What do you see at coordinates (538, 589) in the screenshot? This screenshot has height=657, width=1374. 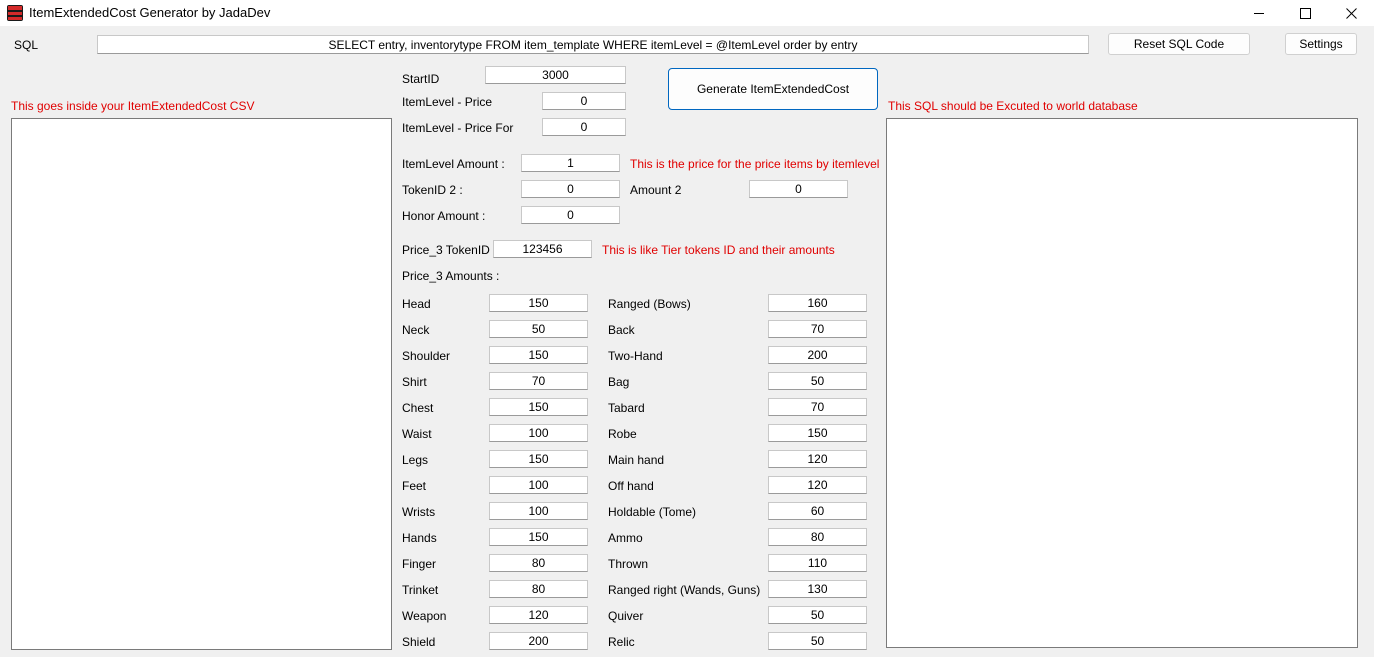 I see `slot-input-trinket` at bounding box center [538, 589].